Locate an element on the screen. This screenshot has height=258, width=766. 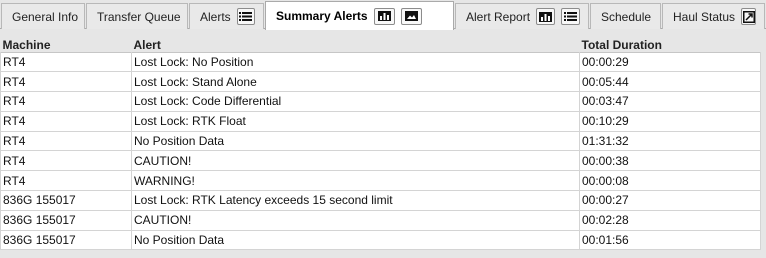
alert-cell: Lost Lock: RTK Float is located at coordinates (355, 121).